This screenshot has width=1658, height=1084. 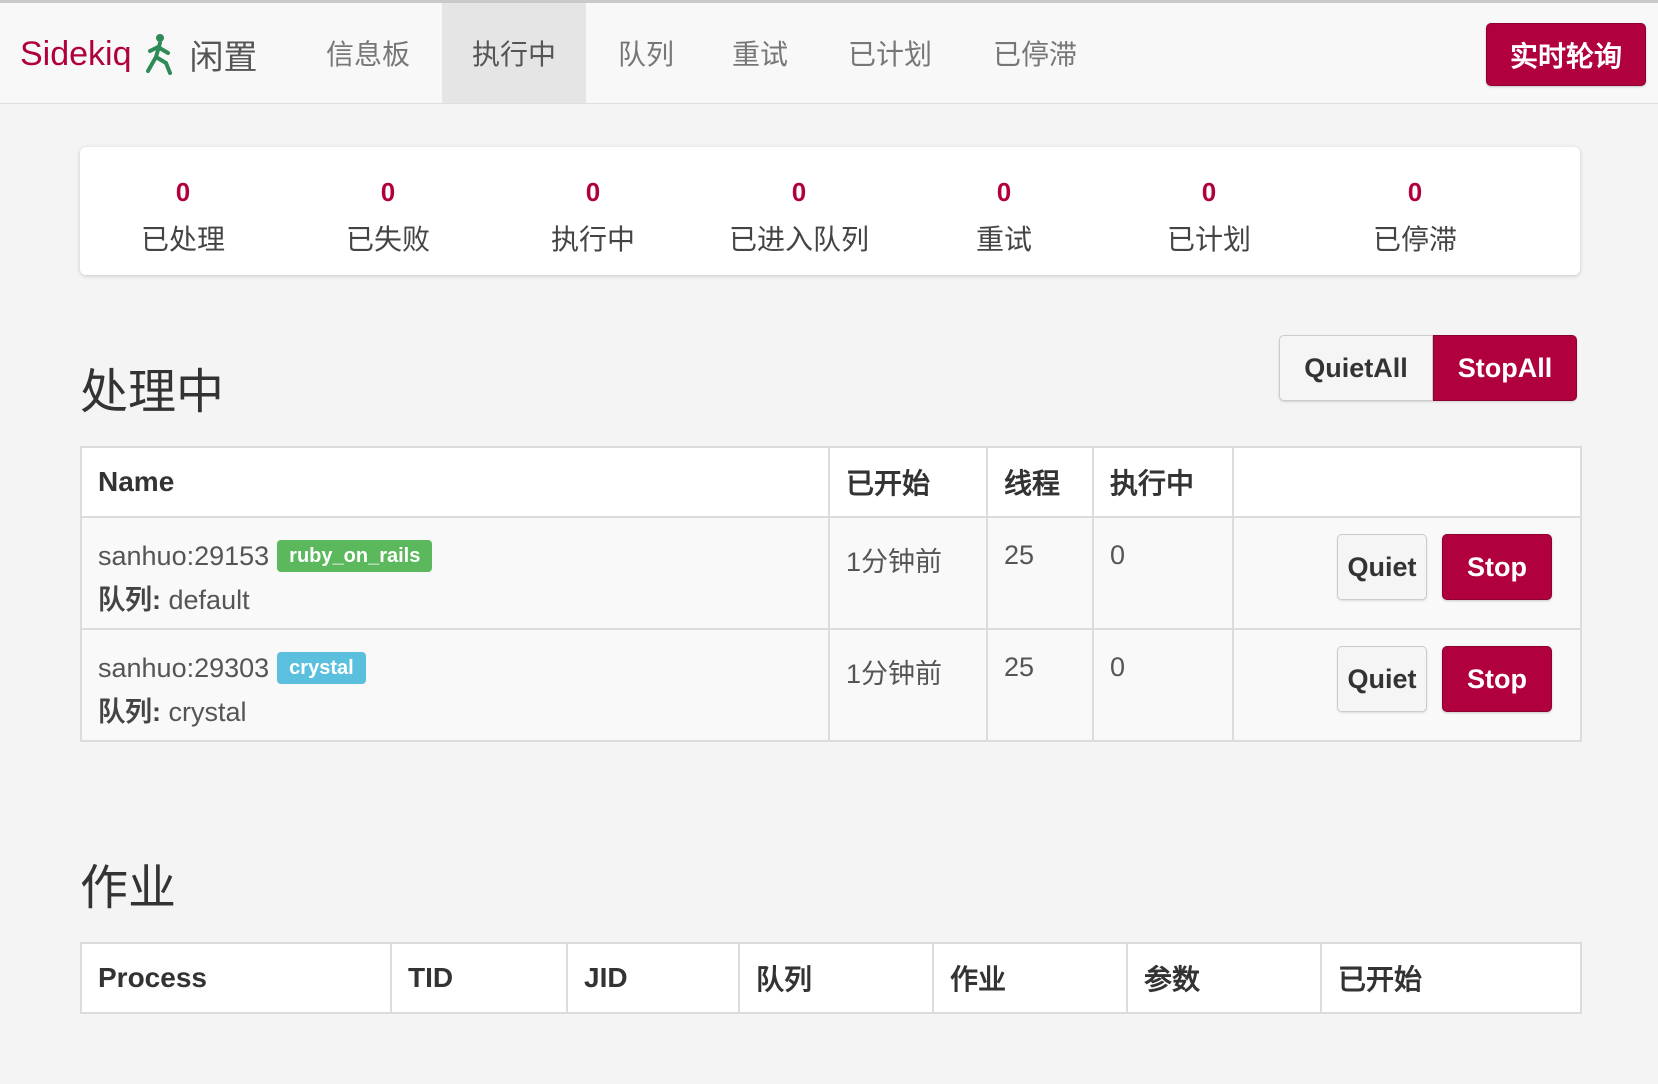 I want to click on jobs-title: 作业, so click(x=128, y=888).